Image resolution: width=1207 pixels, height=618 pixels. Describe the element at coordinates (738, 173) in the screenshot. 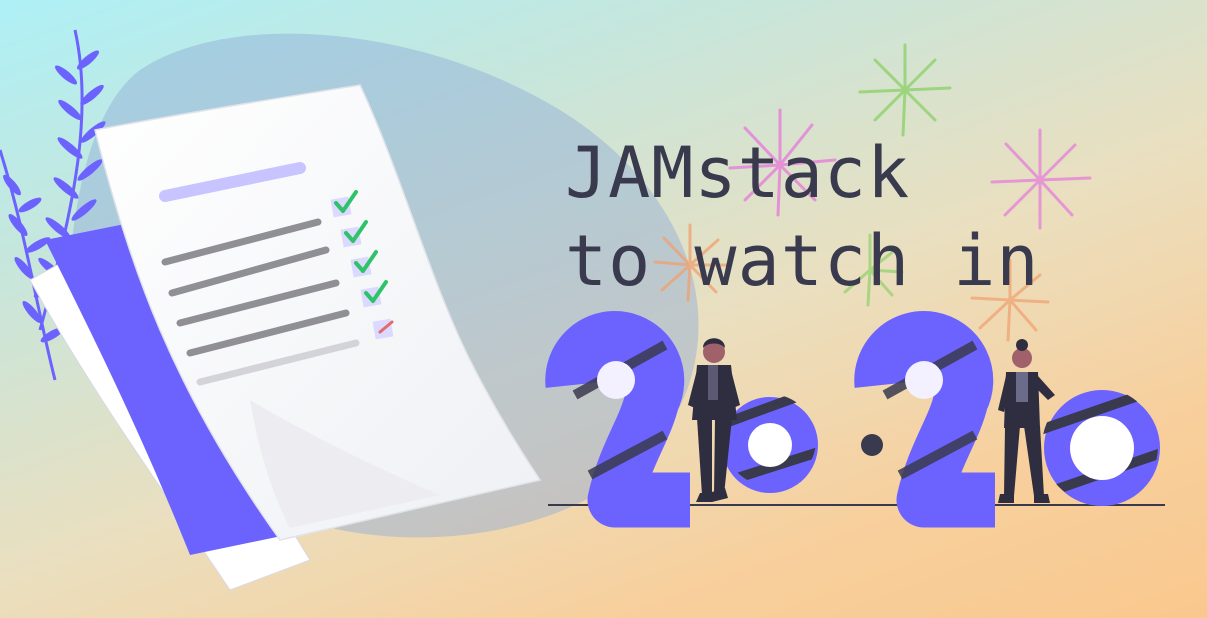

I see `headline-line-1: JAMstack` at that location.